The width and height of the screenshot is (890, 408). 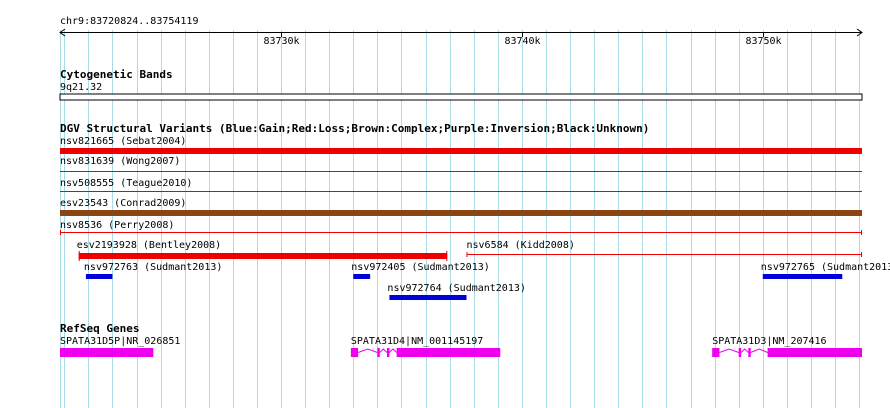 What do you see at coordinates (456, 288) in the screenshot?
I see `dgv-feature-label: nsv972764 (Sudmant2013)` at bounding box center [456, 288].